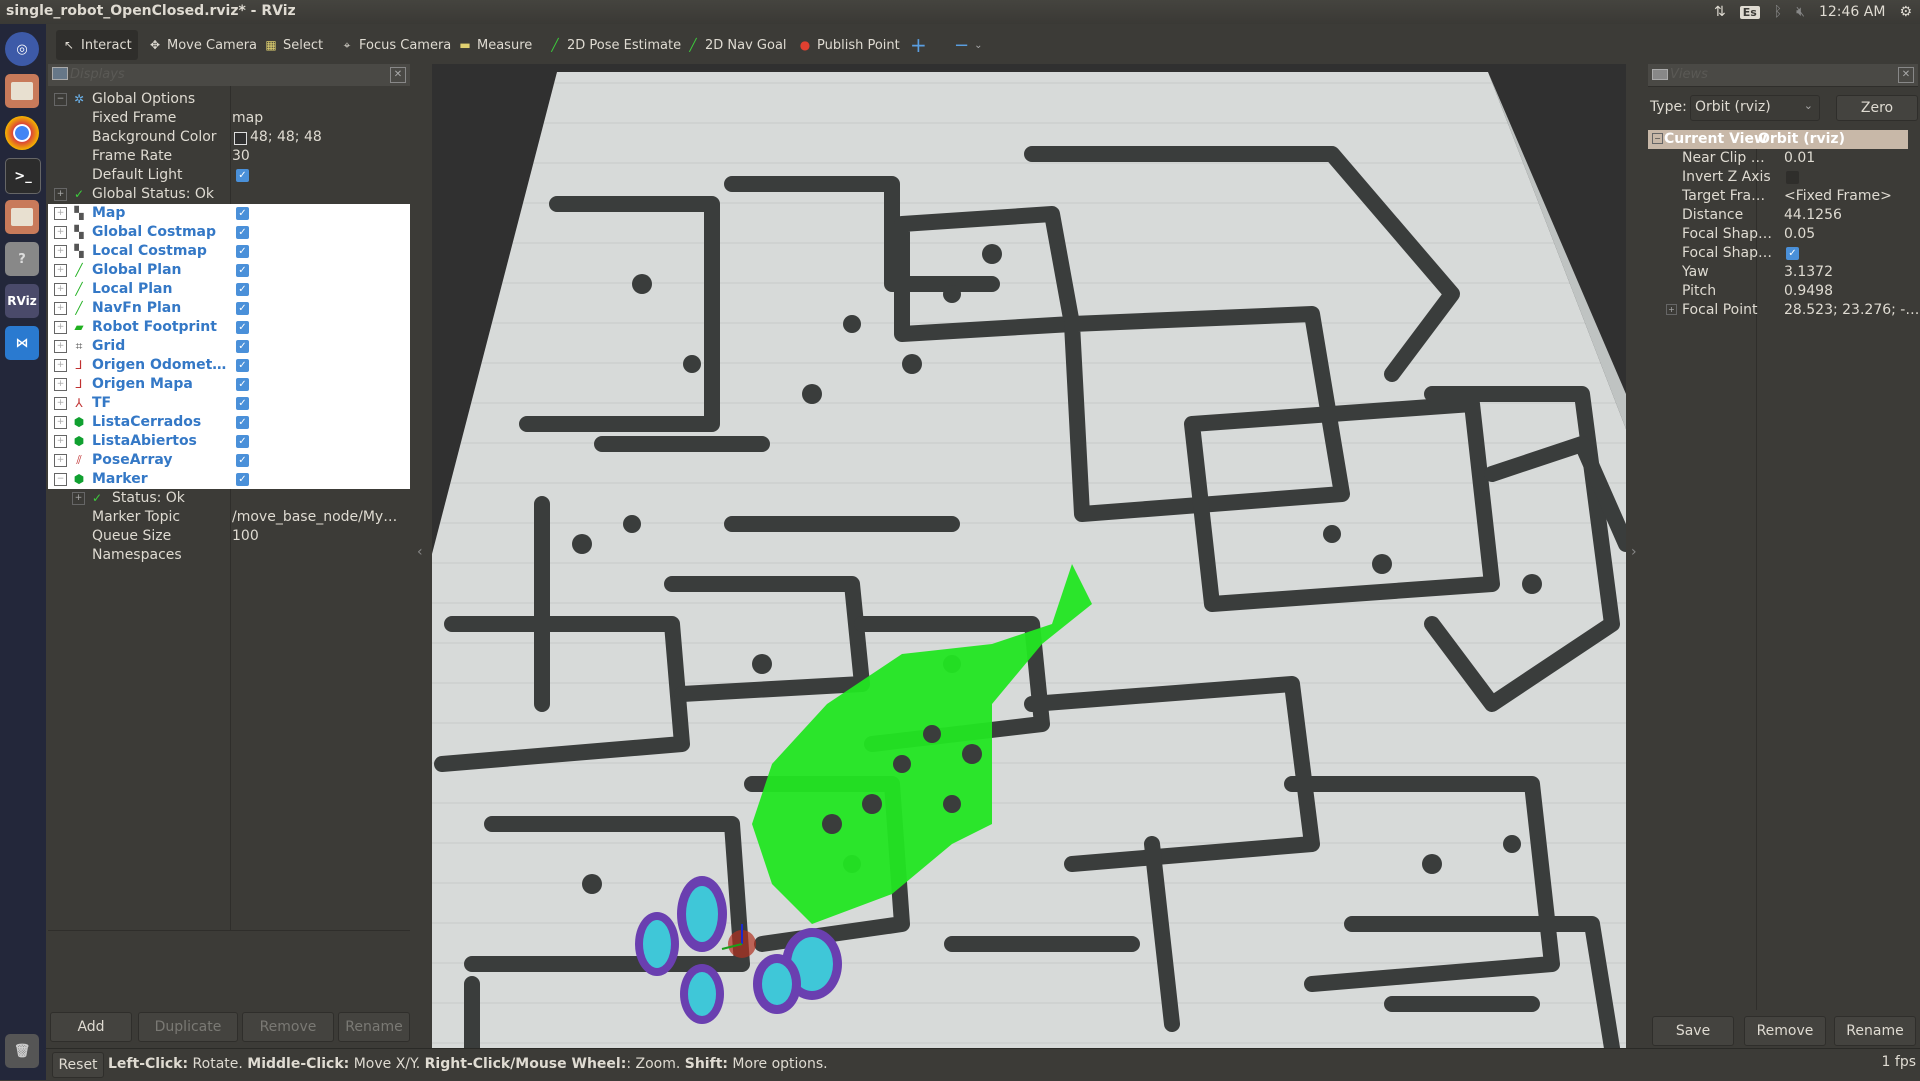 The width and height of the screenshot is (1920, 1081). I want to click on view-prop-focal-shape-fixed: Focal Shap… ✓, so click(1789, 253).